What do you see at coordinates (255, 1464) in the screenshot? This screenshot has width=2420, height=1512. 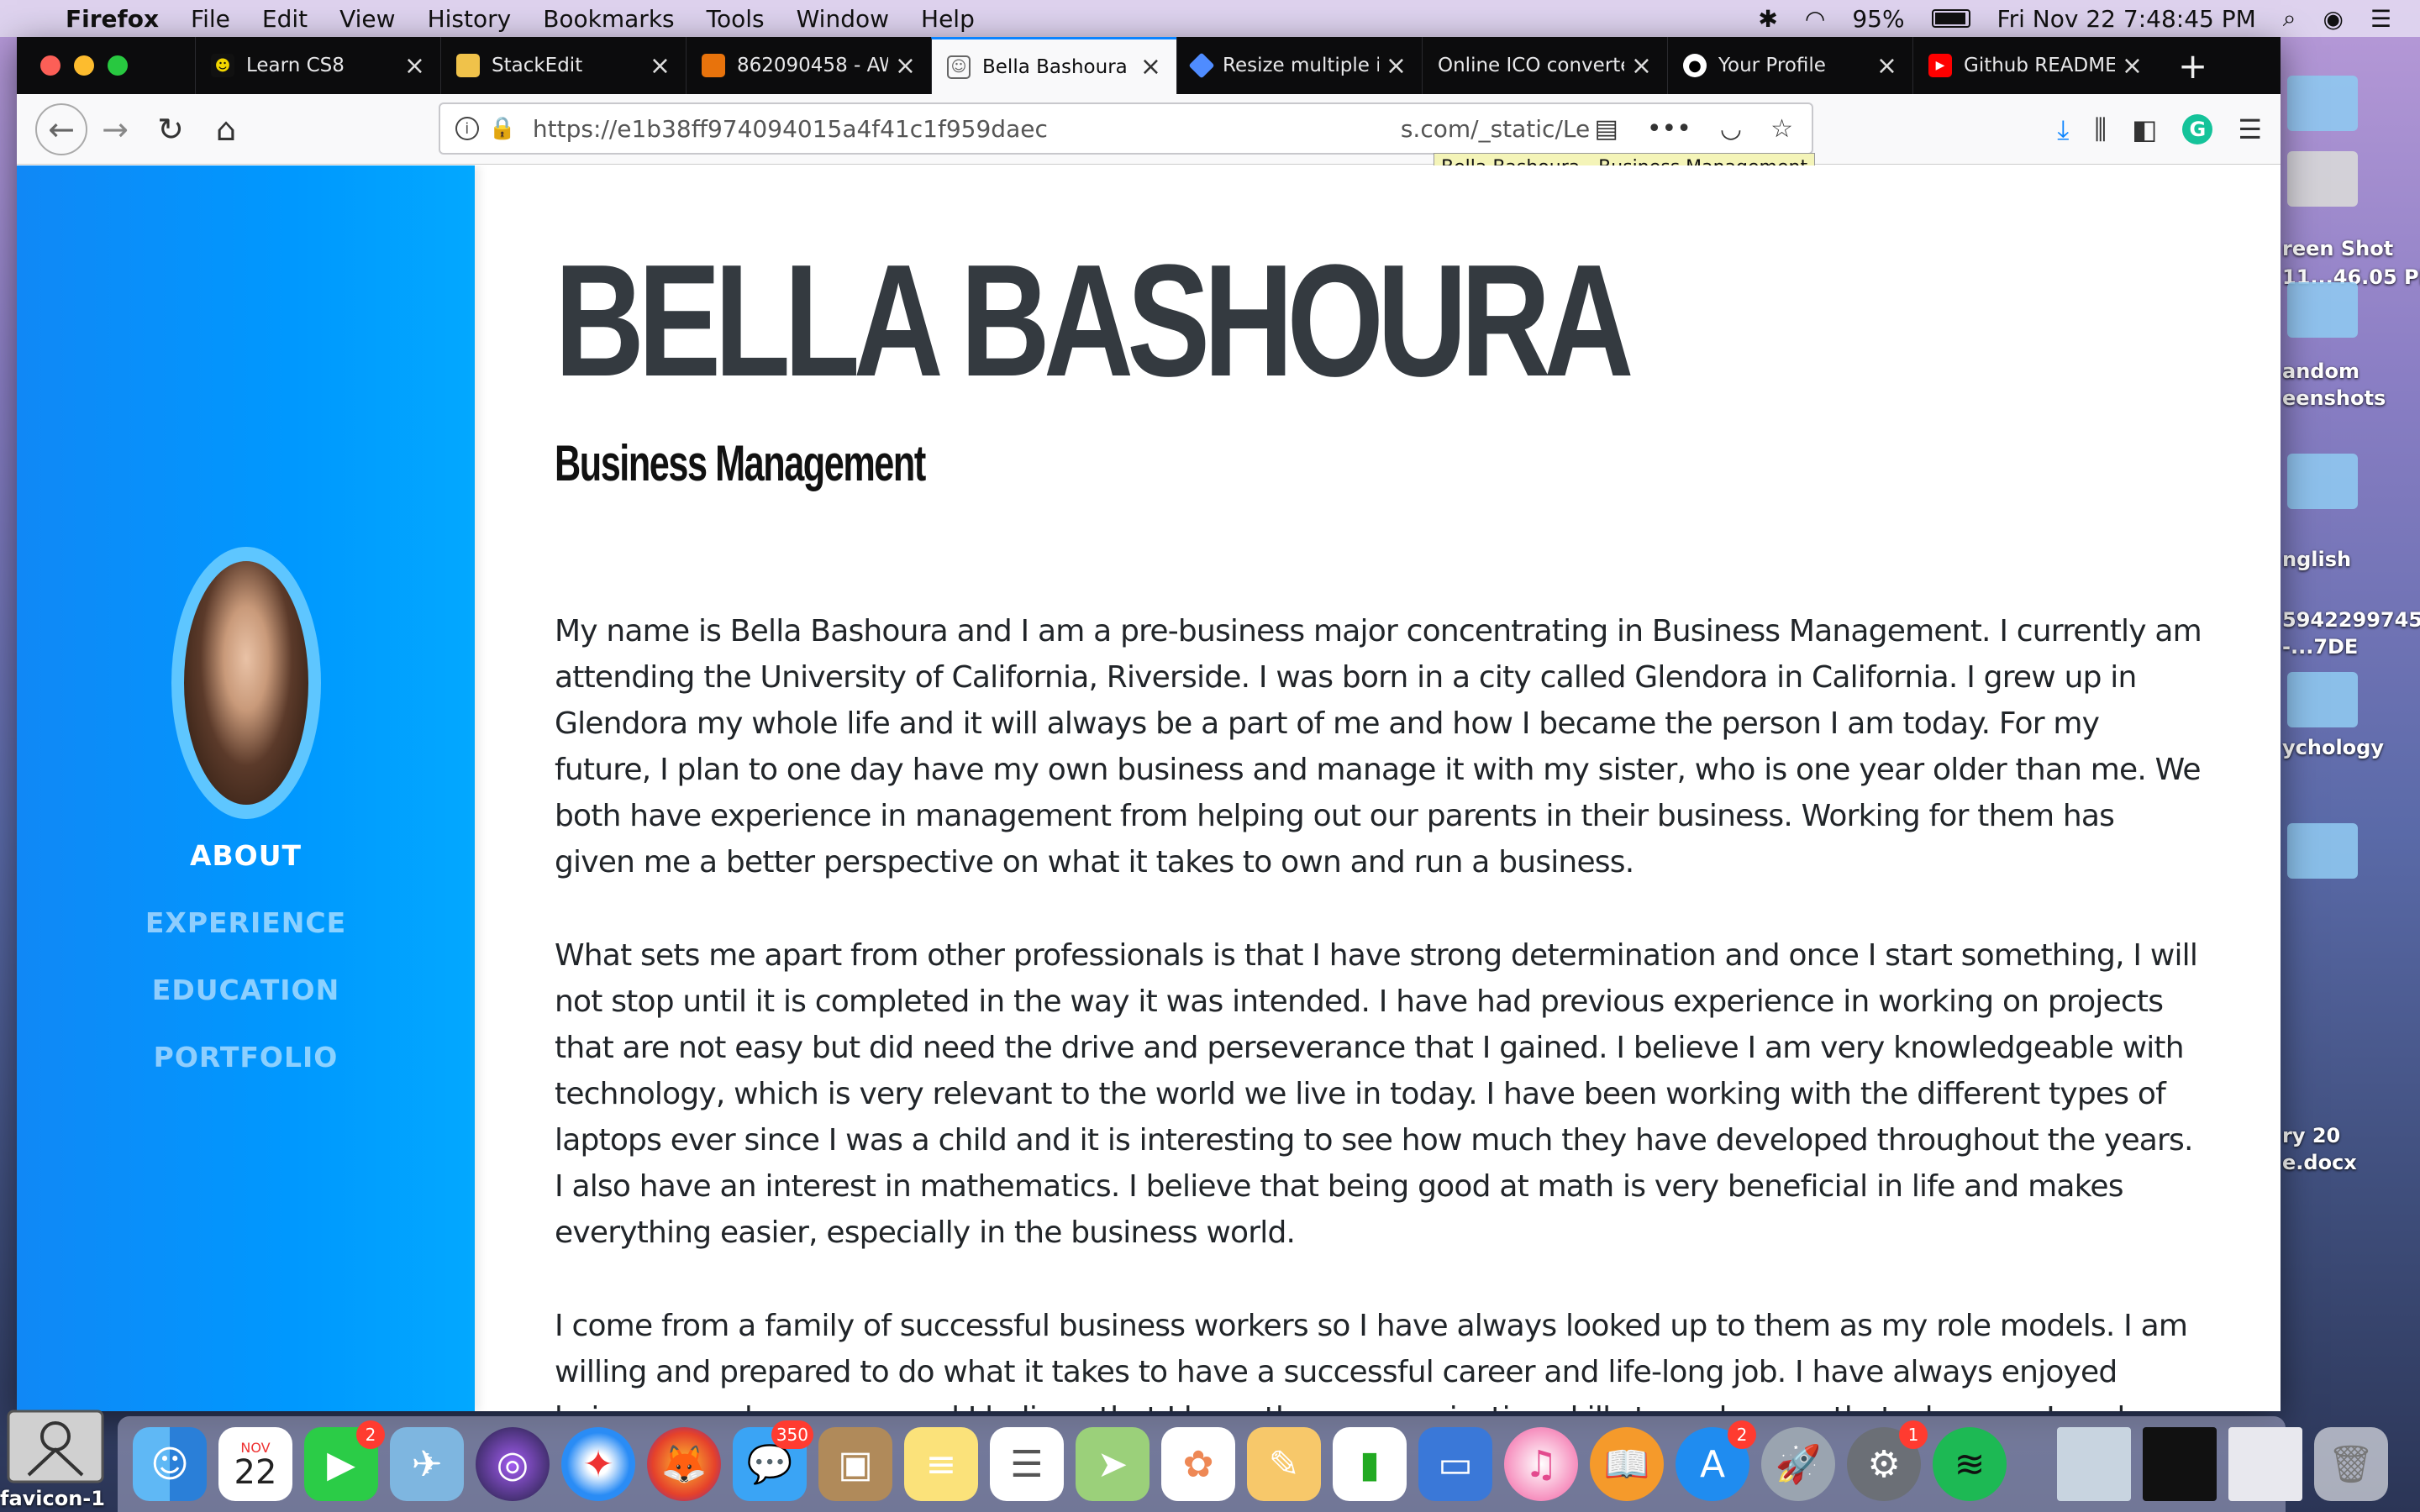 I see `calendar-icon: NOV 22` at bounding box center [255, 1464].